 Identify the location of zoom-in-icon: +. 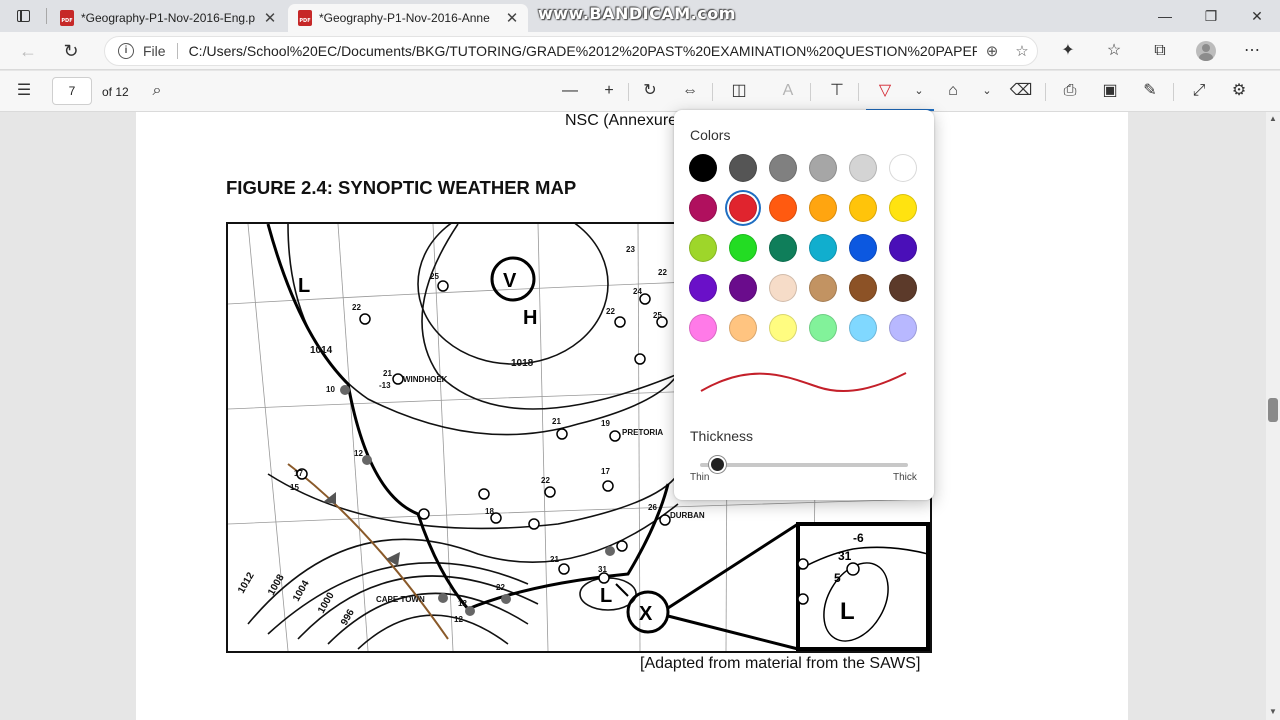
(609, 91).